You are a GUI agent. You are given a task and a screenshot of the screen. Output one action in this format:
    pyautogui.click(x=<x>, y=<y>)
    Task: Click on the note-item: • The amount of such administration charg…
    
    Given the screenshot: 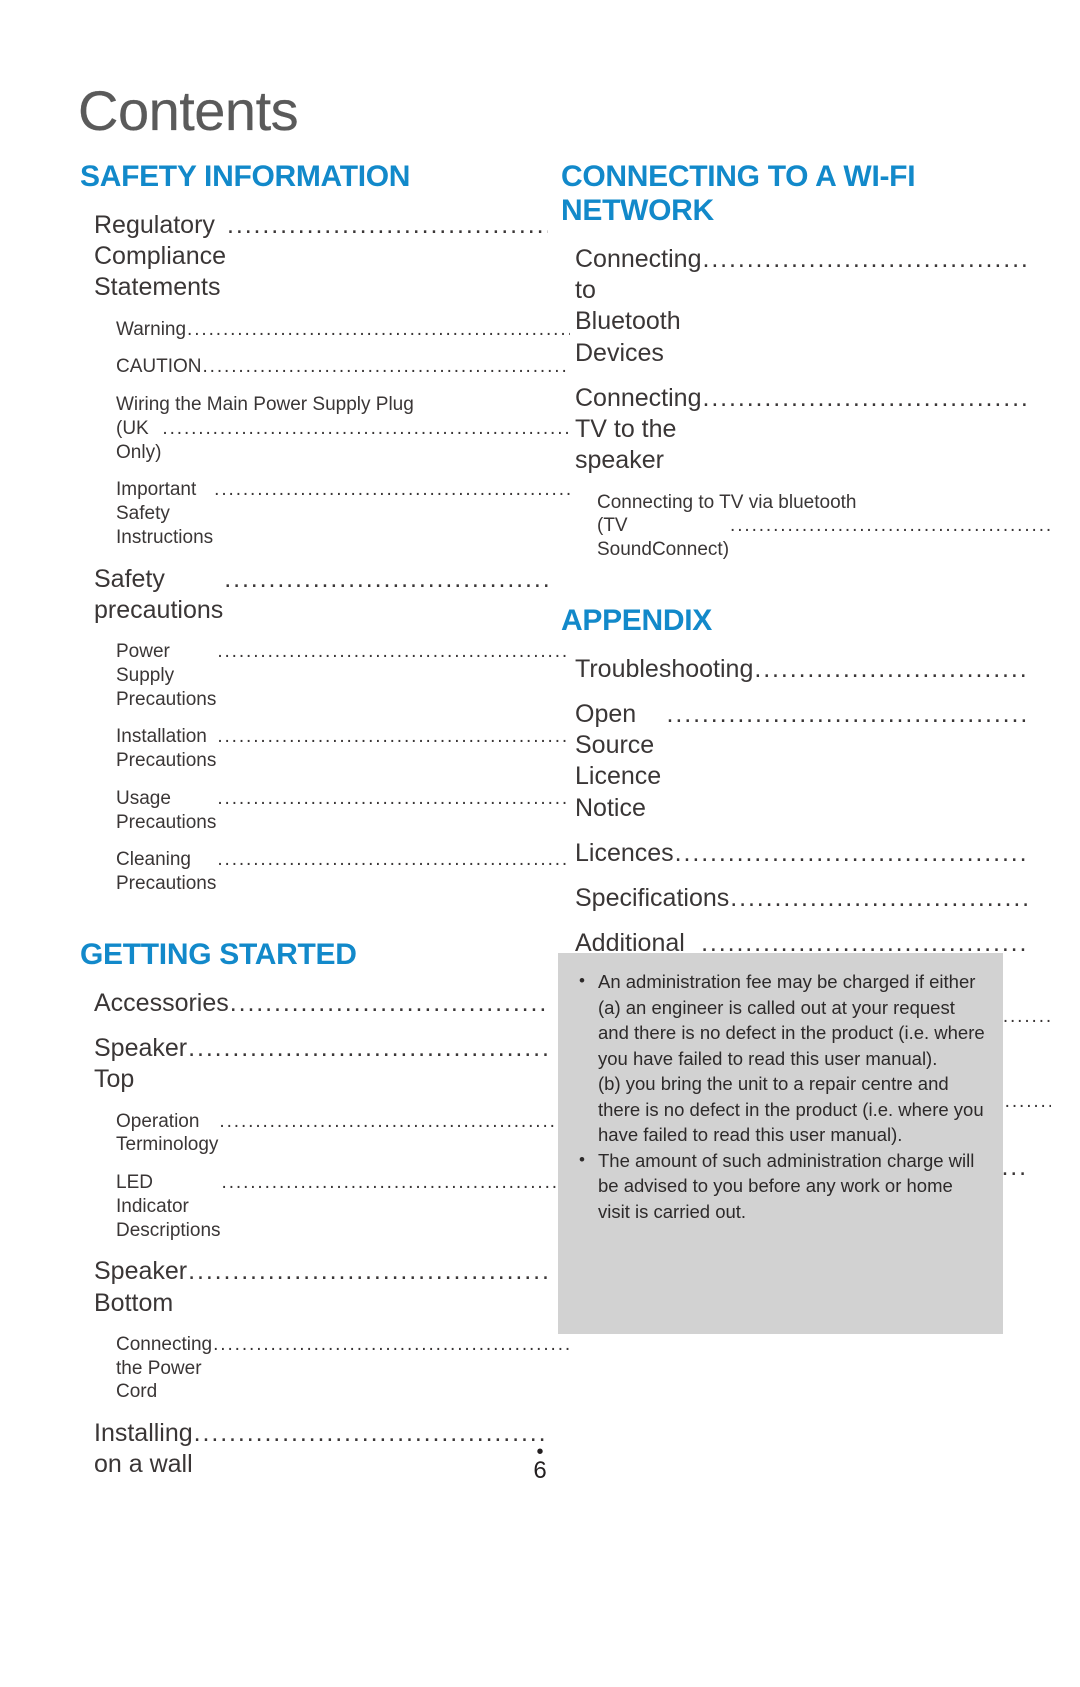 What is the action you would take?
    pyautogui.click(x=781, y=1186)
    